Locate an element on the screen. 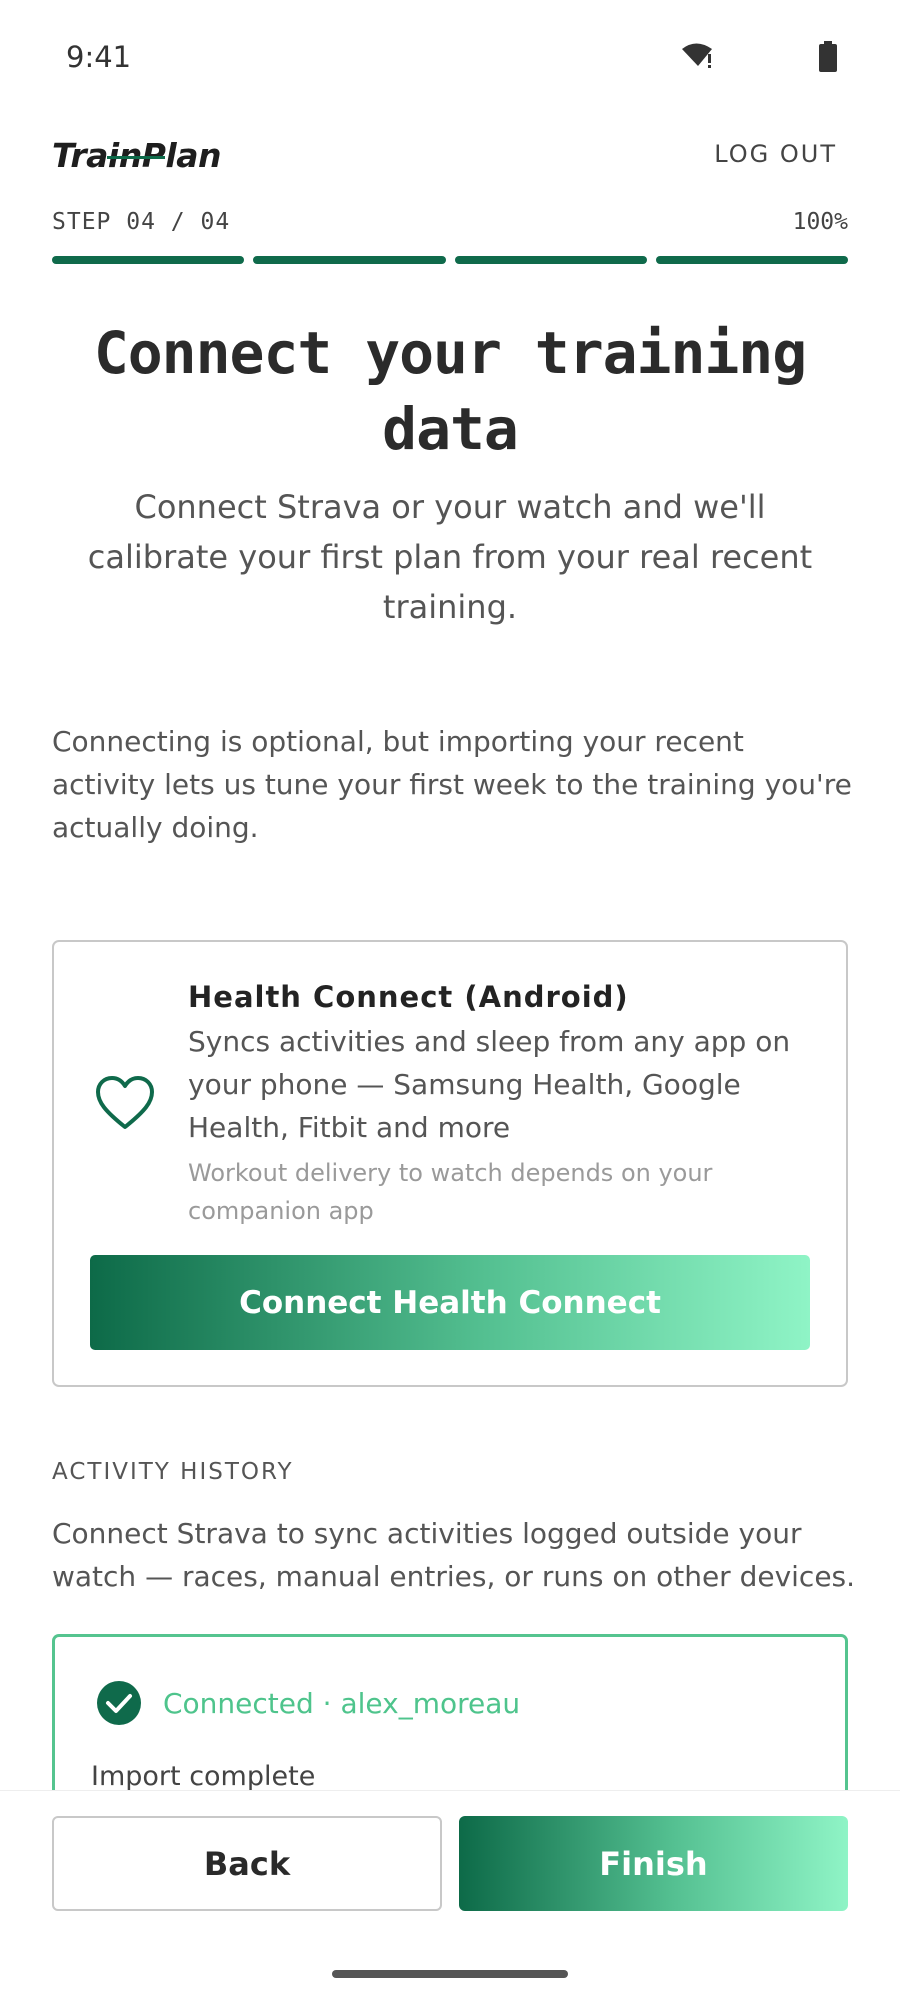 This screenshot has width=900, height=2000. progress-percent: 100% is located at coordinates (820, 222).